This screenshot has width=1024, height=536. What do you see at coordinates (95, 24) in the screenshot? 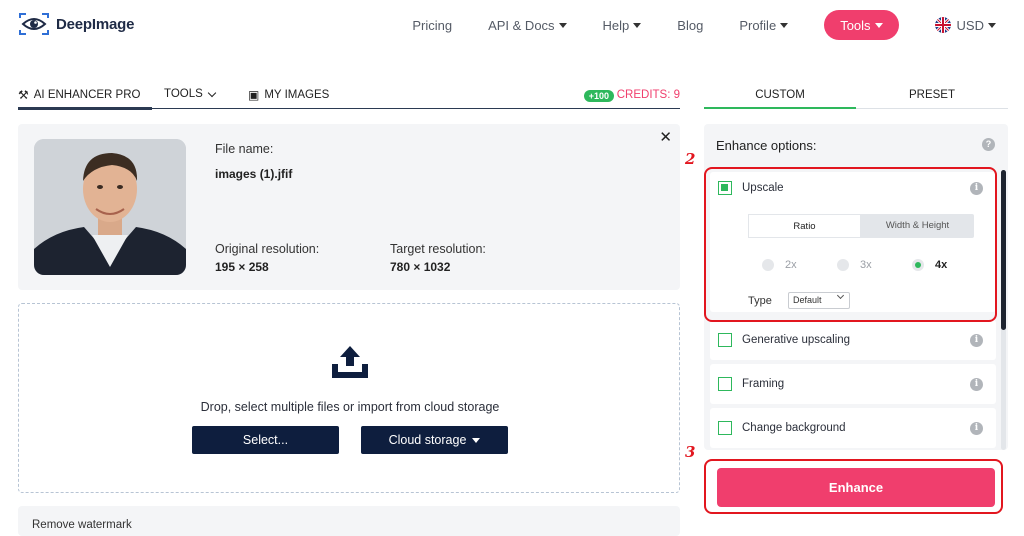
I see `brand-name: DeepImage` at bounding box center [95, 24].